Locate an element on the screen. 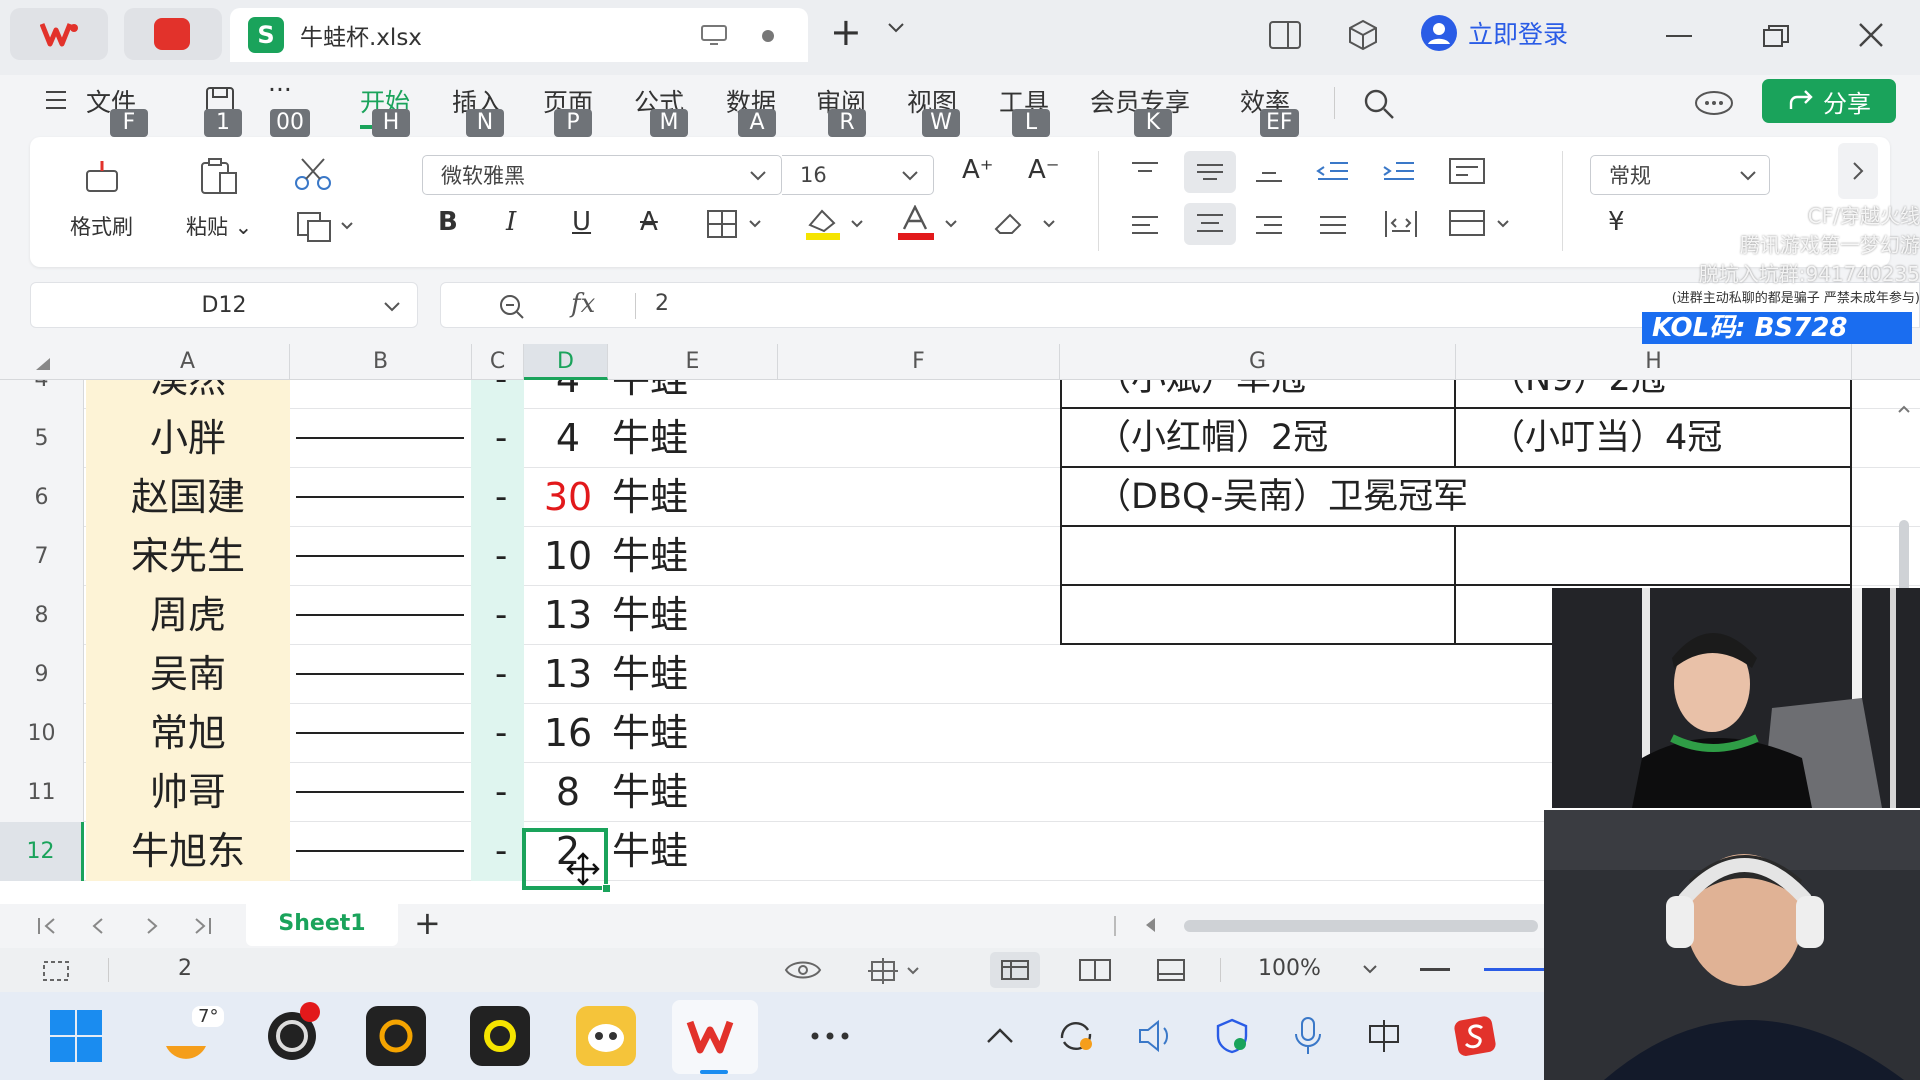 This screenshot has height=1080, width=1920. cell-name: 宋先生 is located at coordinates (188, 556).